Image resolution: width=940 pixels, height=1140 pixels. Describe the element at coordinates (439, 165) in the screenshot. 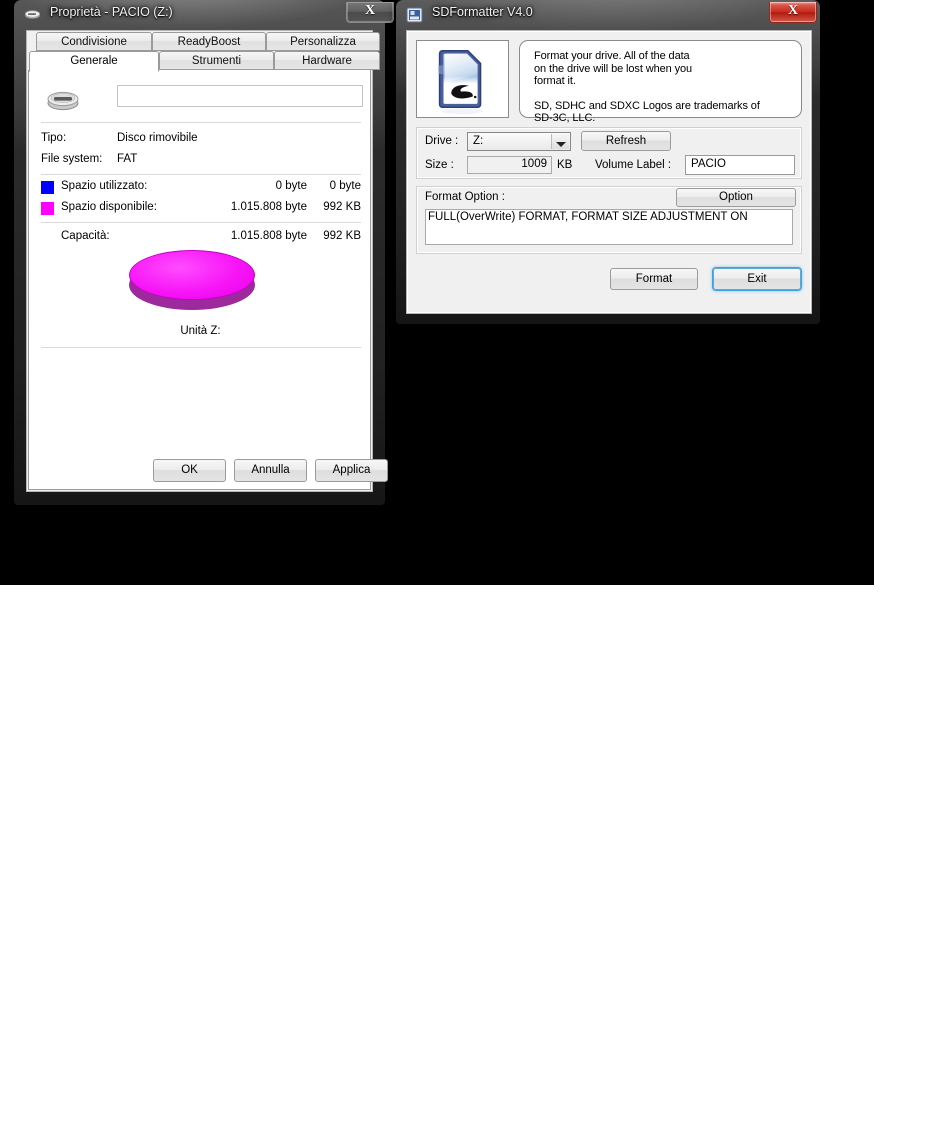

I see `size-label: Size :` at that location.